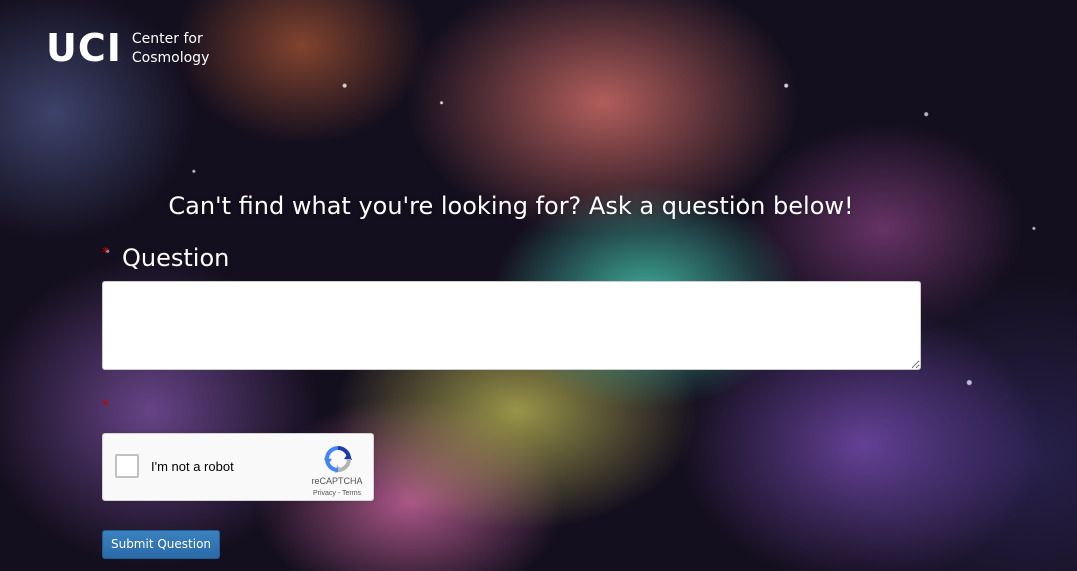  What do you see at coordinates (127, 466) in the screenshot?
I see `captcha-checkbox` at bounding box center [127, 466].